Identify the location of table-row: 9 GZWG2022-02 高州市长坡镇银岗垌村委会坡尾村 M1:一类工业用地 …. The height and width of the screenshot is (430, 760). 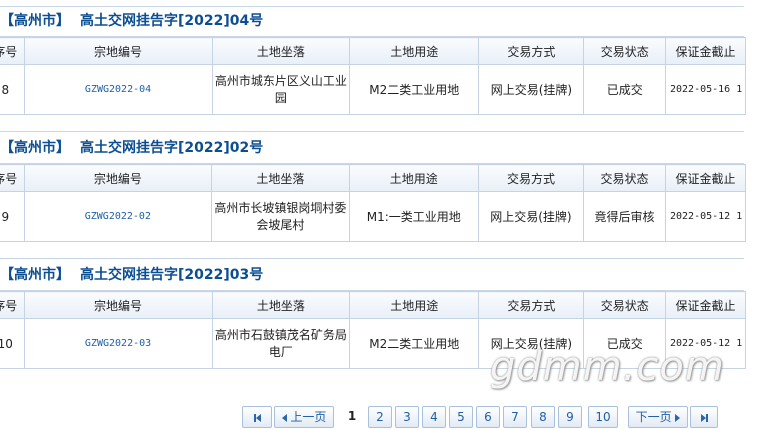
(373, 216).